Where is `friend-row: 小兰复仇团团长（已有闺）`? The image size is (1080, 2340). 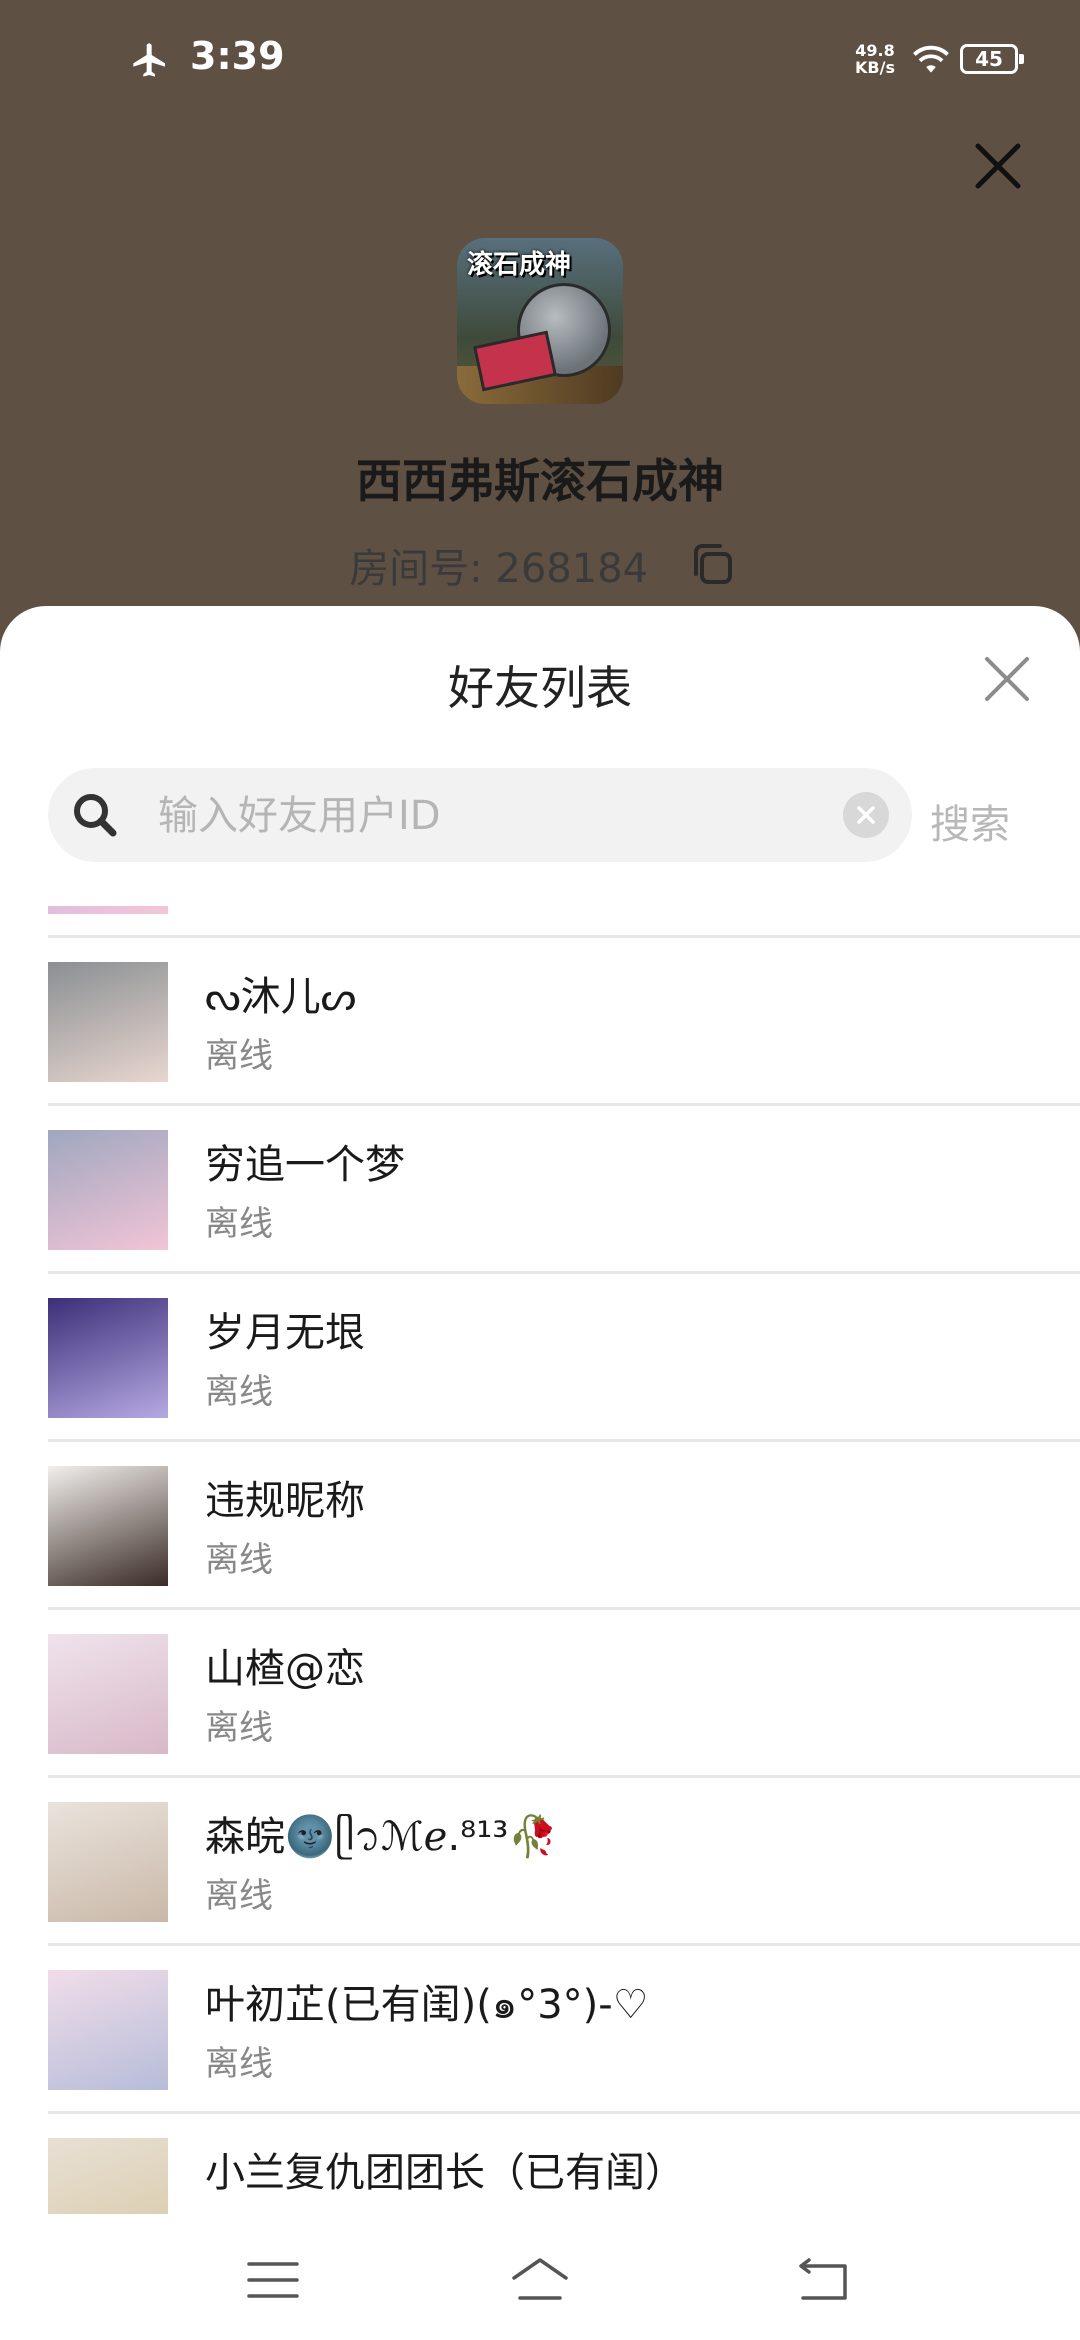
friend-row: 小兰复仇团团长（已有闺） is located at coordinates (540, 2166).